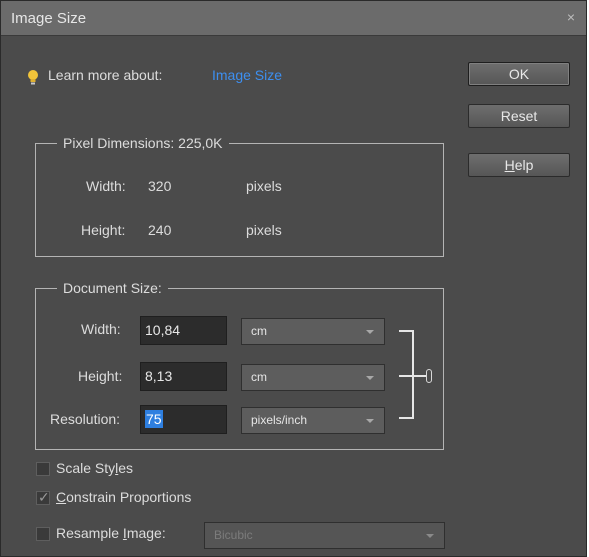 The height and width of the screenshot is (557, 589). Describe the element at coordinates (101, 329) in the screenshot. I see `doc-width-label: Width:` at that location.